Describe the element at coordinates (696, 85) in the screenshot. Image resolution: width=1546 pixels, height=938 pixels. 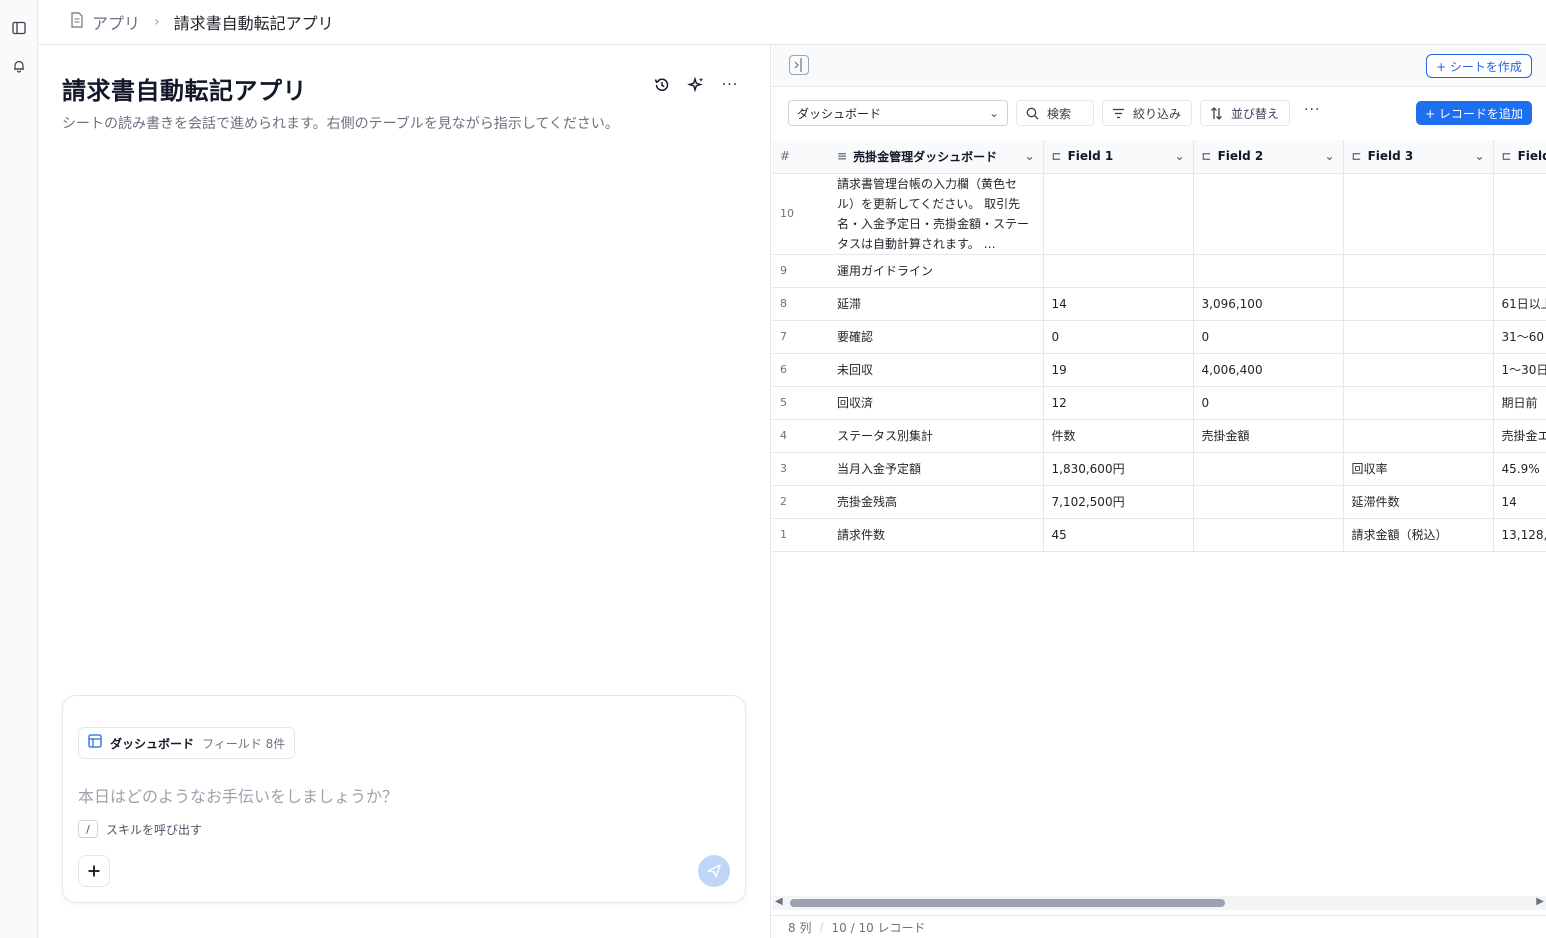
I see `sparkle-icon` at that location.